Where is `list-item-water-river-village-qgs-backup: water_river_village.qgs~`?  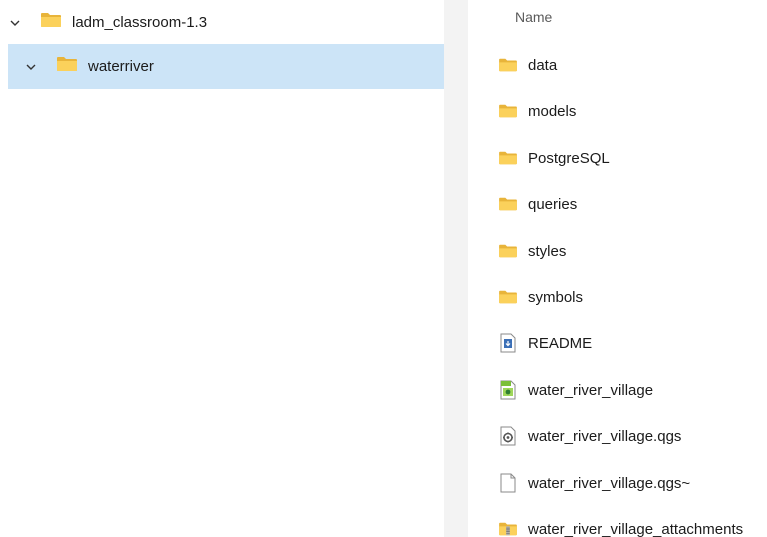 list-item-water-river-village-qgs-backup: water_river_village.qgs~ is located at coordinates (632, 483).